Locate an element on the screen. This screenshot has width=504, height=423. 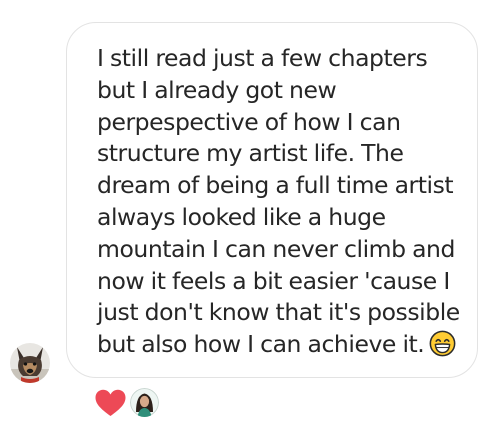
message-line: structure my artist life. The is located at coordinates (250, 153).